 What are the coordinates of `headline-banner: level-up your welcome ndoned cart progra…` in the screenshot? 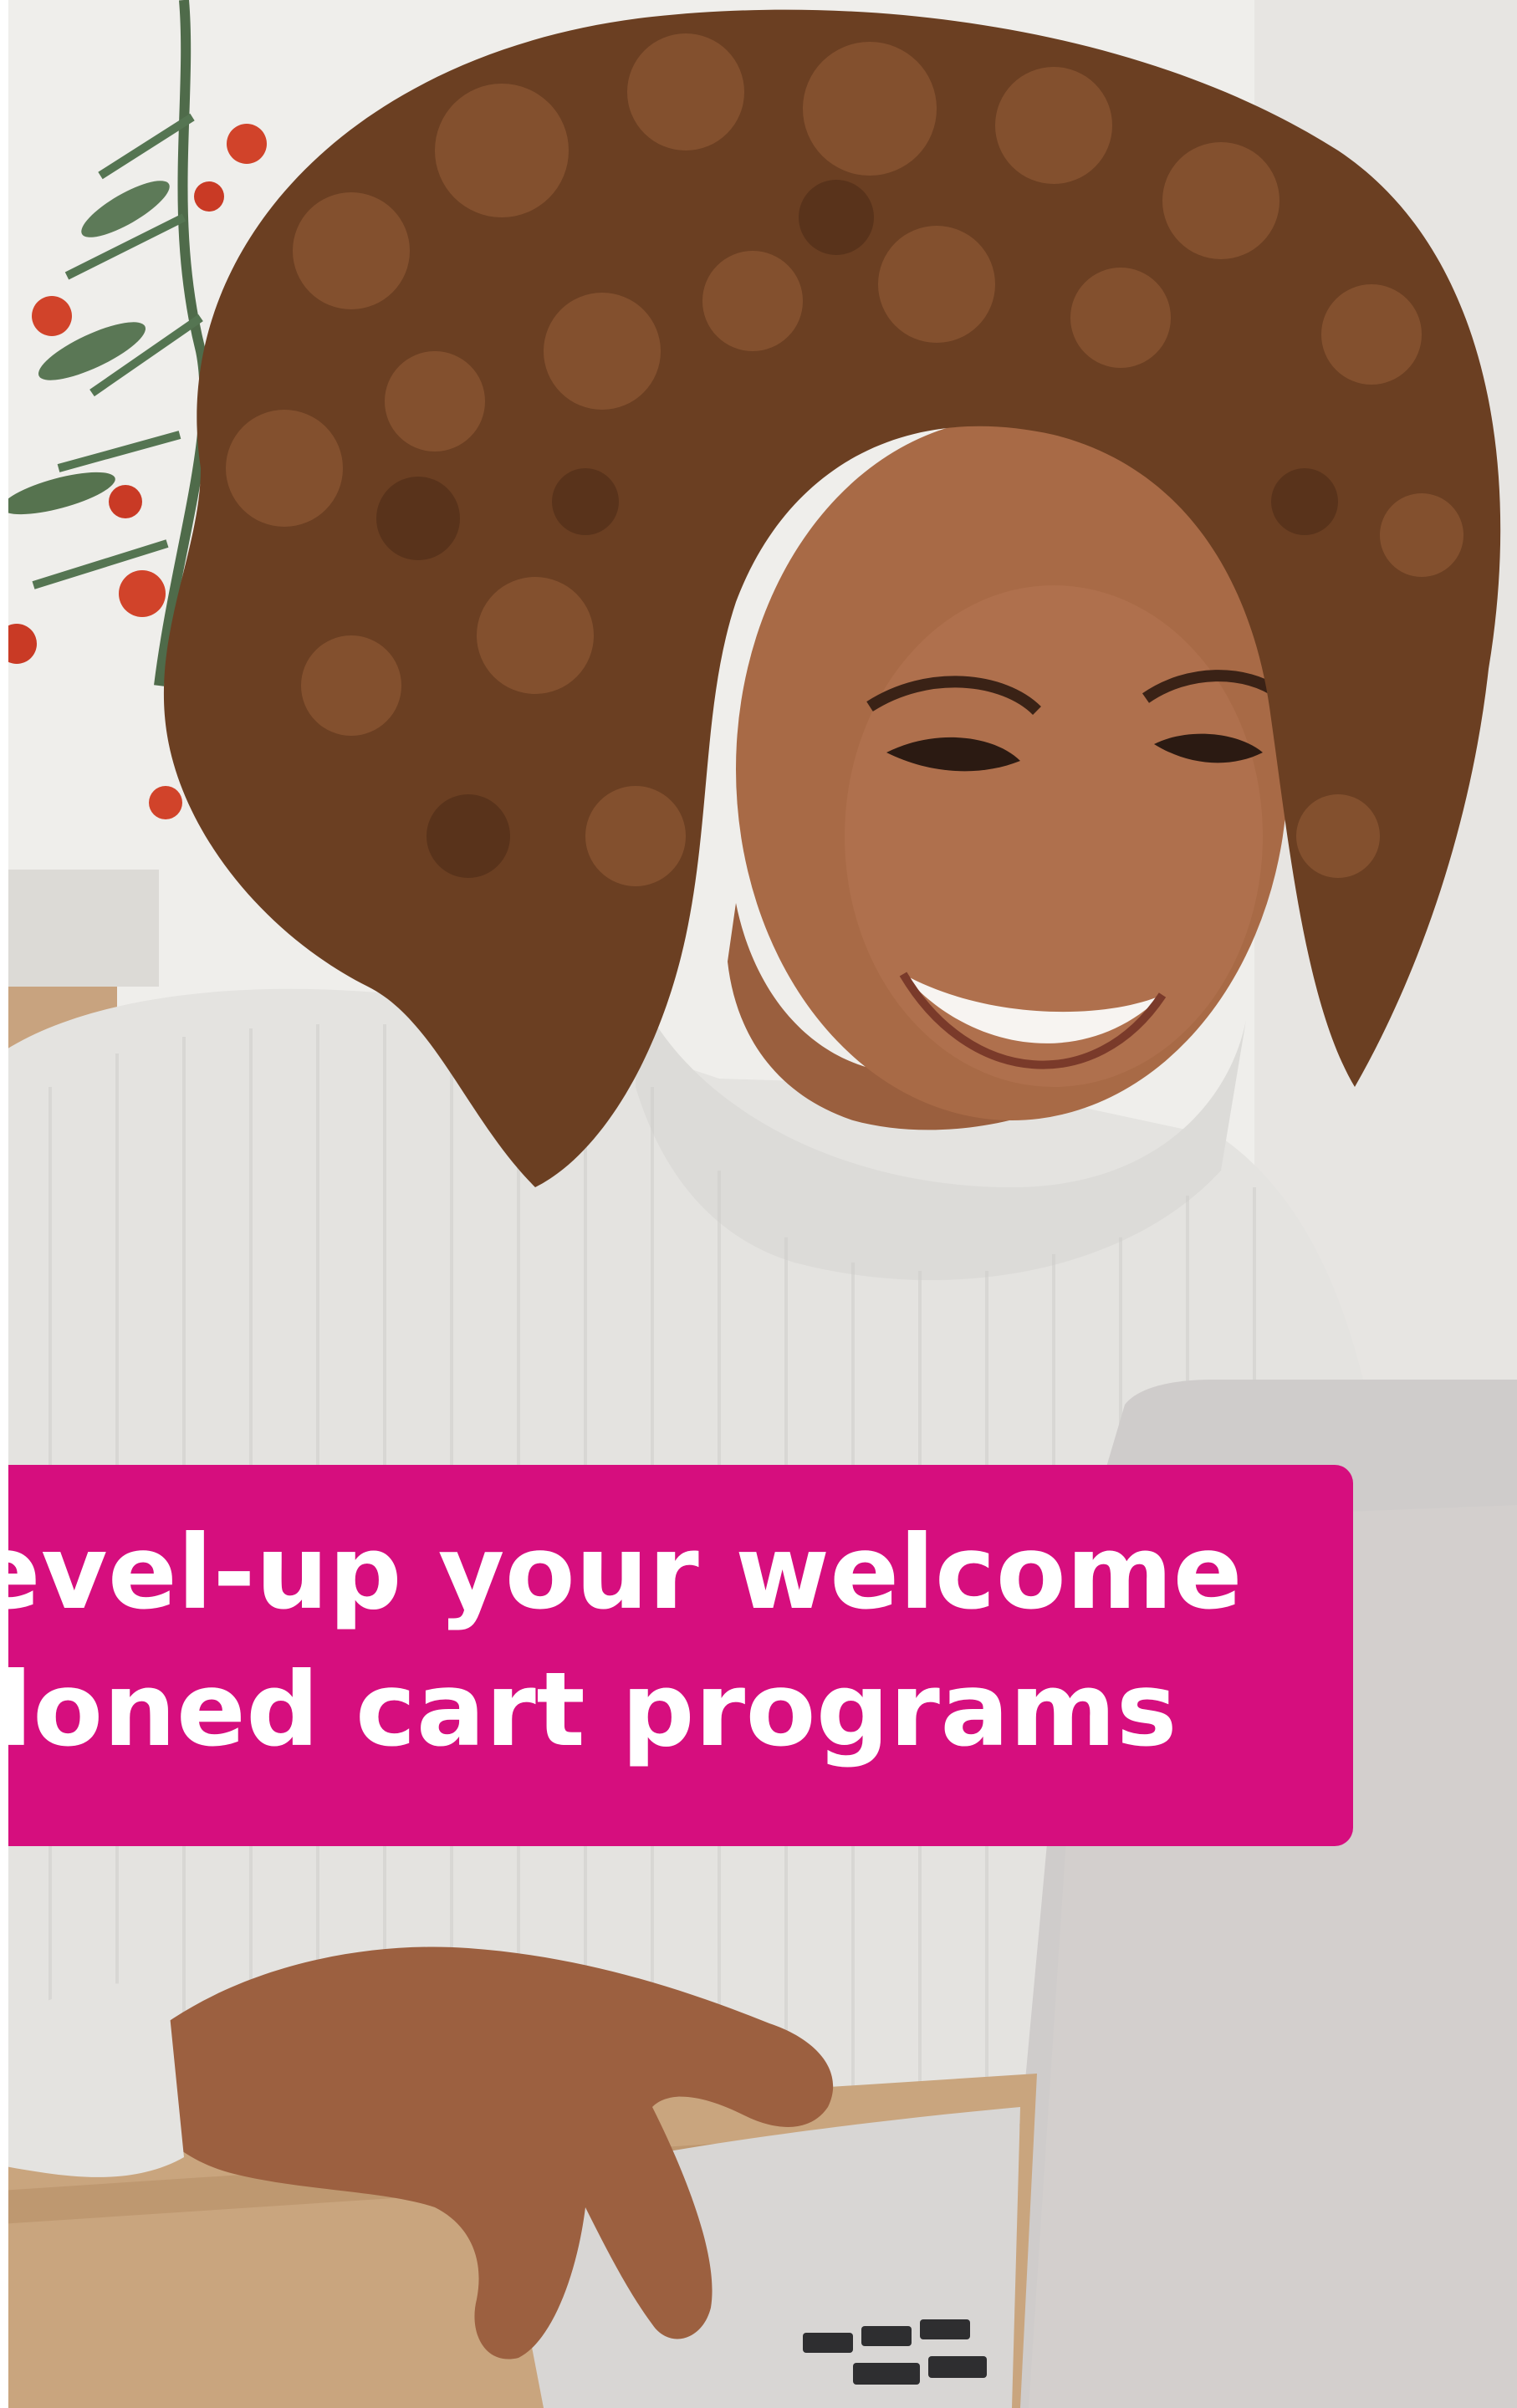 It's located at (676, 1655).